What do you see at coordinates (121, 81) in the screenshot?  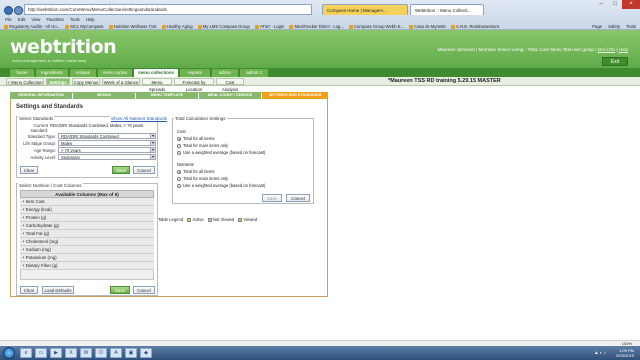 I see `subnav-week-glance: Week of a Glance` at bounding box center [121, 81].